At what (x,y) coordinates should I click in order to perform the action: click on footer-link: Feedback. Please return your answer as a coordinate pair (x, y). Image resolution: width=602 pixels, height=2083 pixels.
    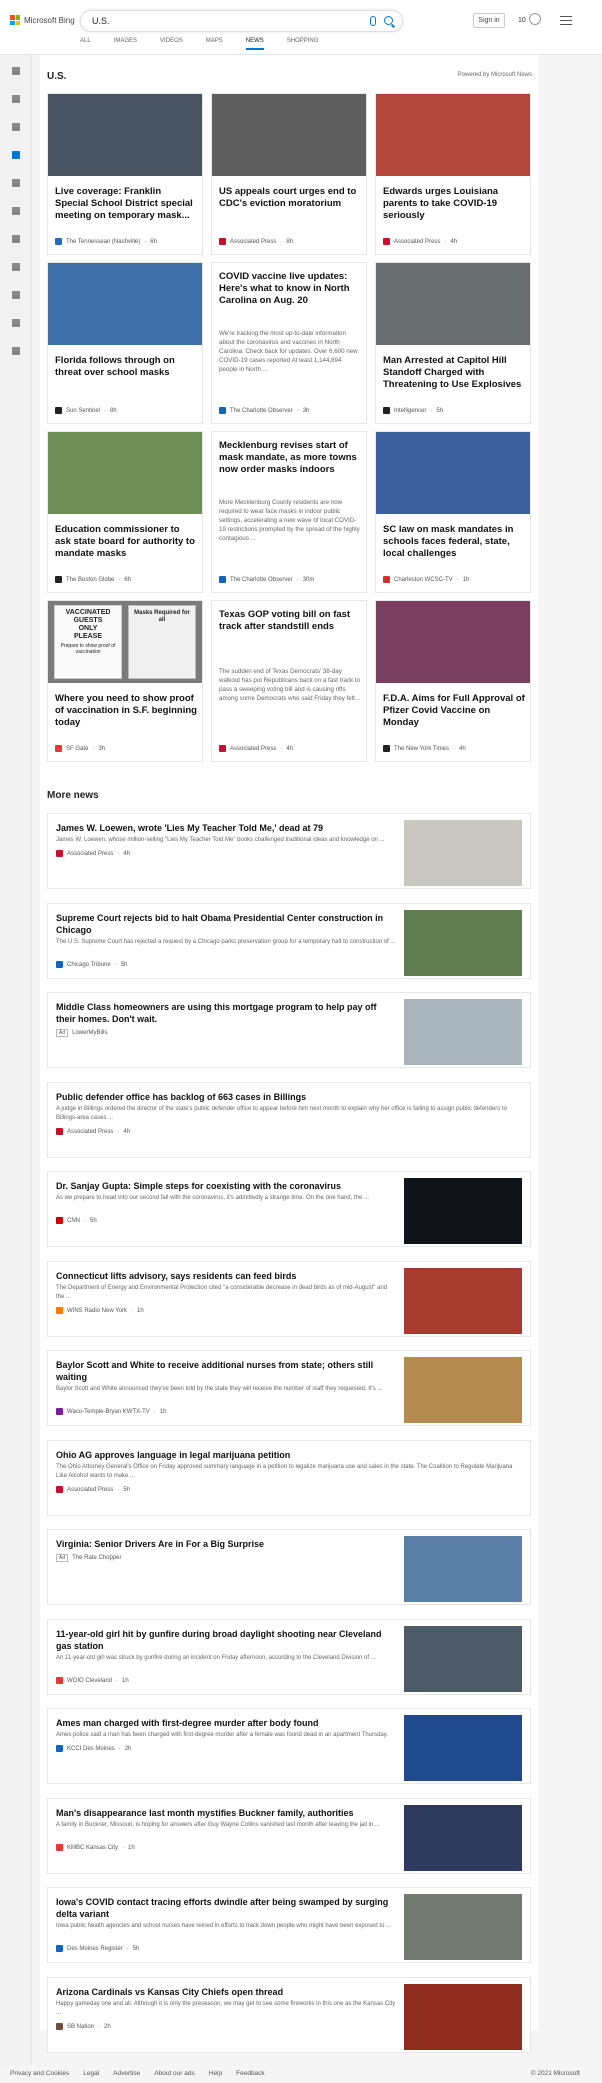
    Looking at the image, I should click on (250, 2073).